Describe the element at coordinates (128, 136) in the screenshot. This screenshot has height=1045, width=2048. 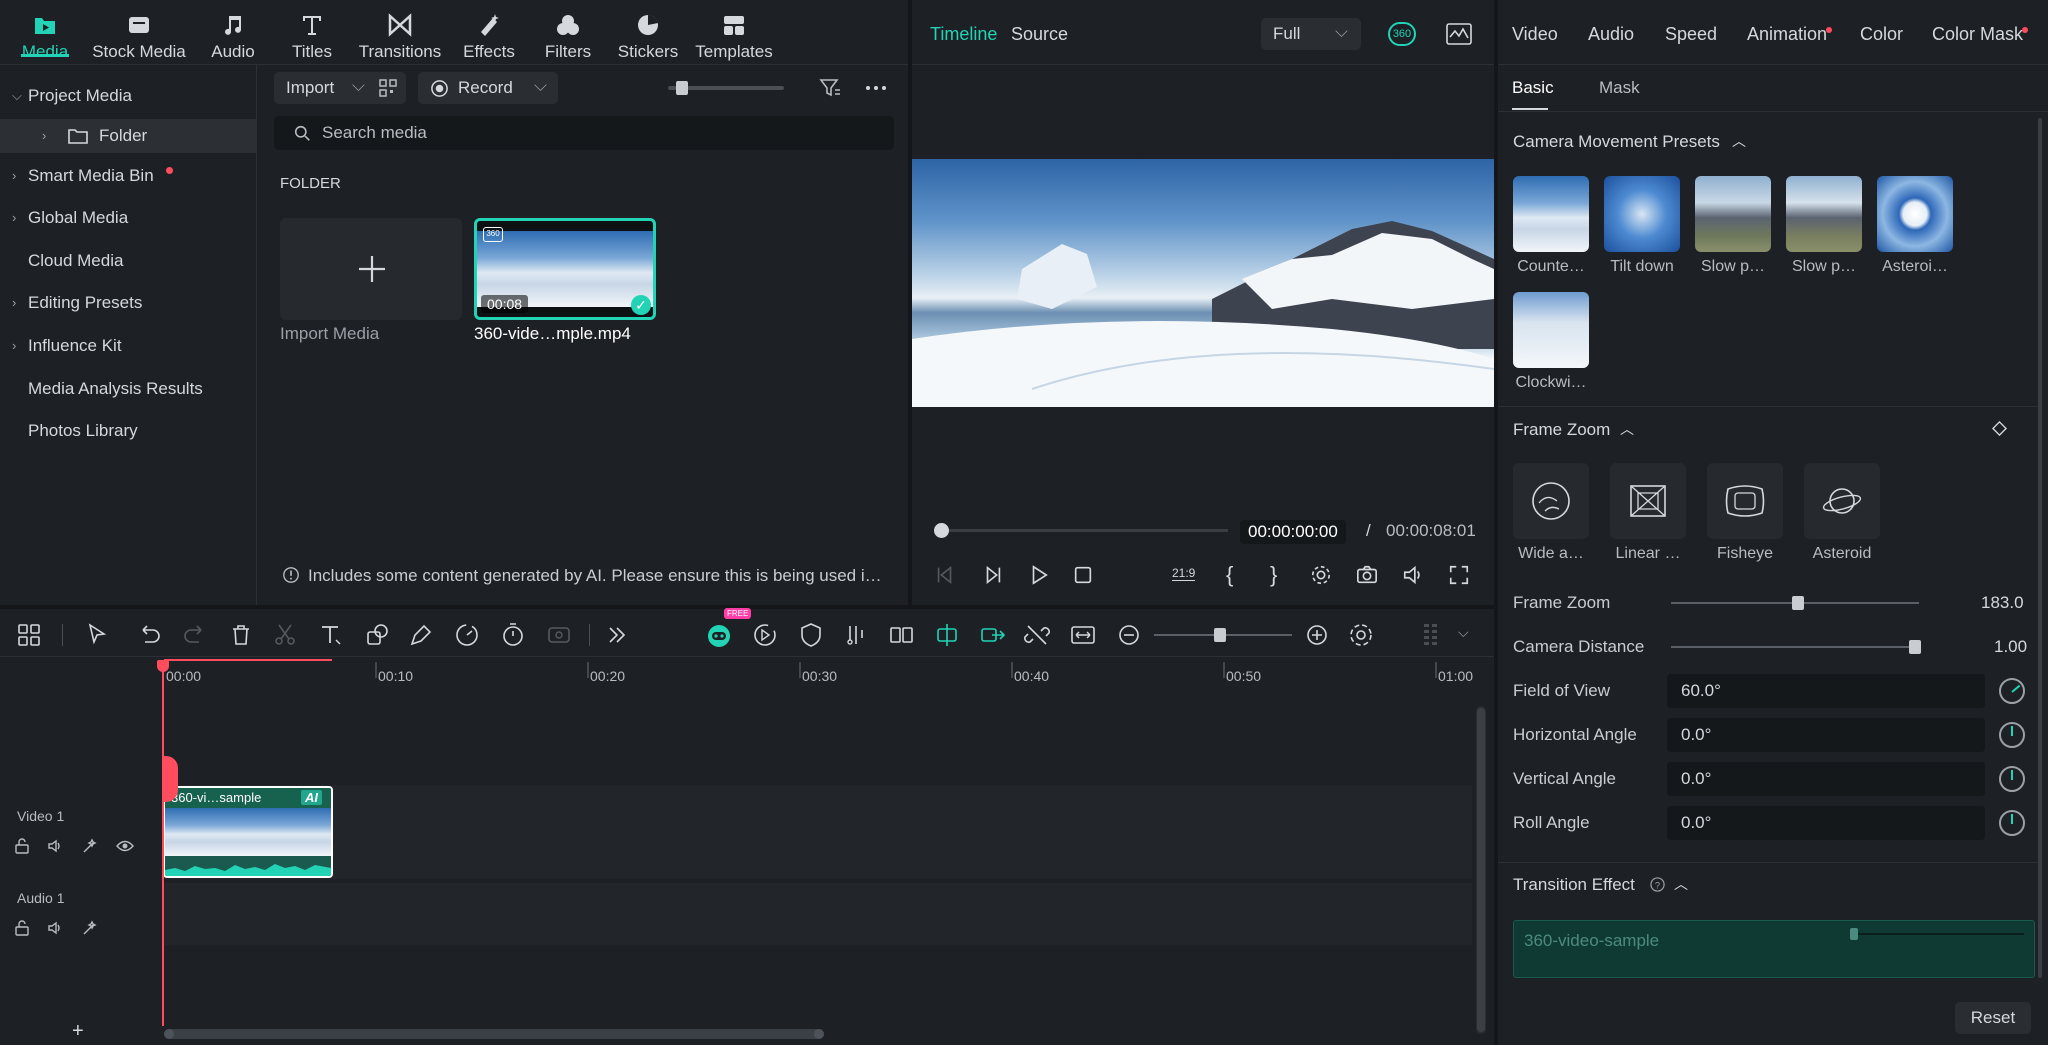
I see `sidebar-item-folder: › Folder` at that location.